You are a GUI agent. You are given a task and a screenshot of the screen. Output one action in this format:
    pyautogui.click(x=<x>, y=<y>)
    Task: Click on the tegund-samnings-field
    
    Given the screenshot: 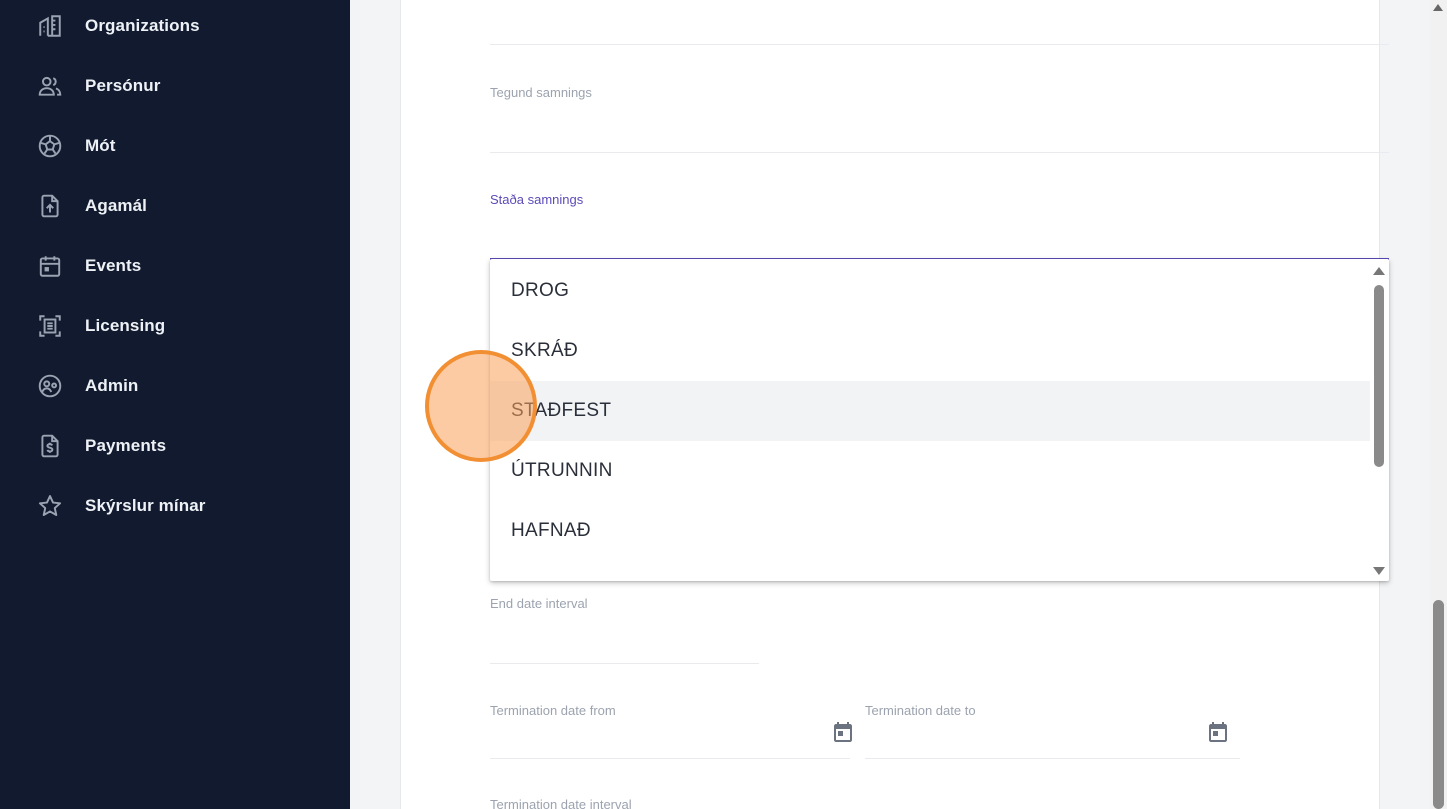 What is the action you would take?
    pyautogui.click(x=939, y=152)
    